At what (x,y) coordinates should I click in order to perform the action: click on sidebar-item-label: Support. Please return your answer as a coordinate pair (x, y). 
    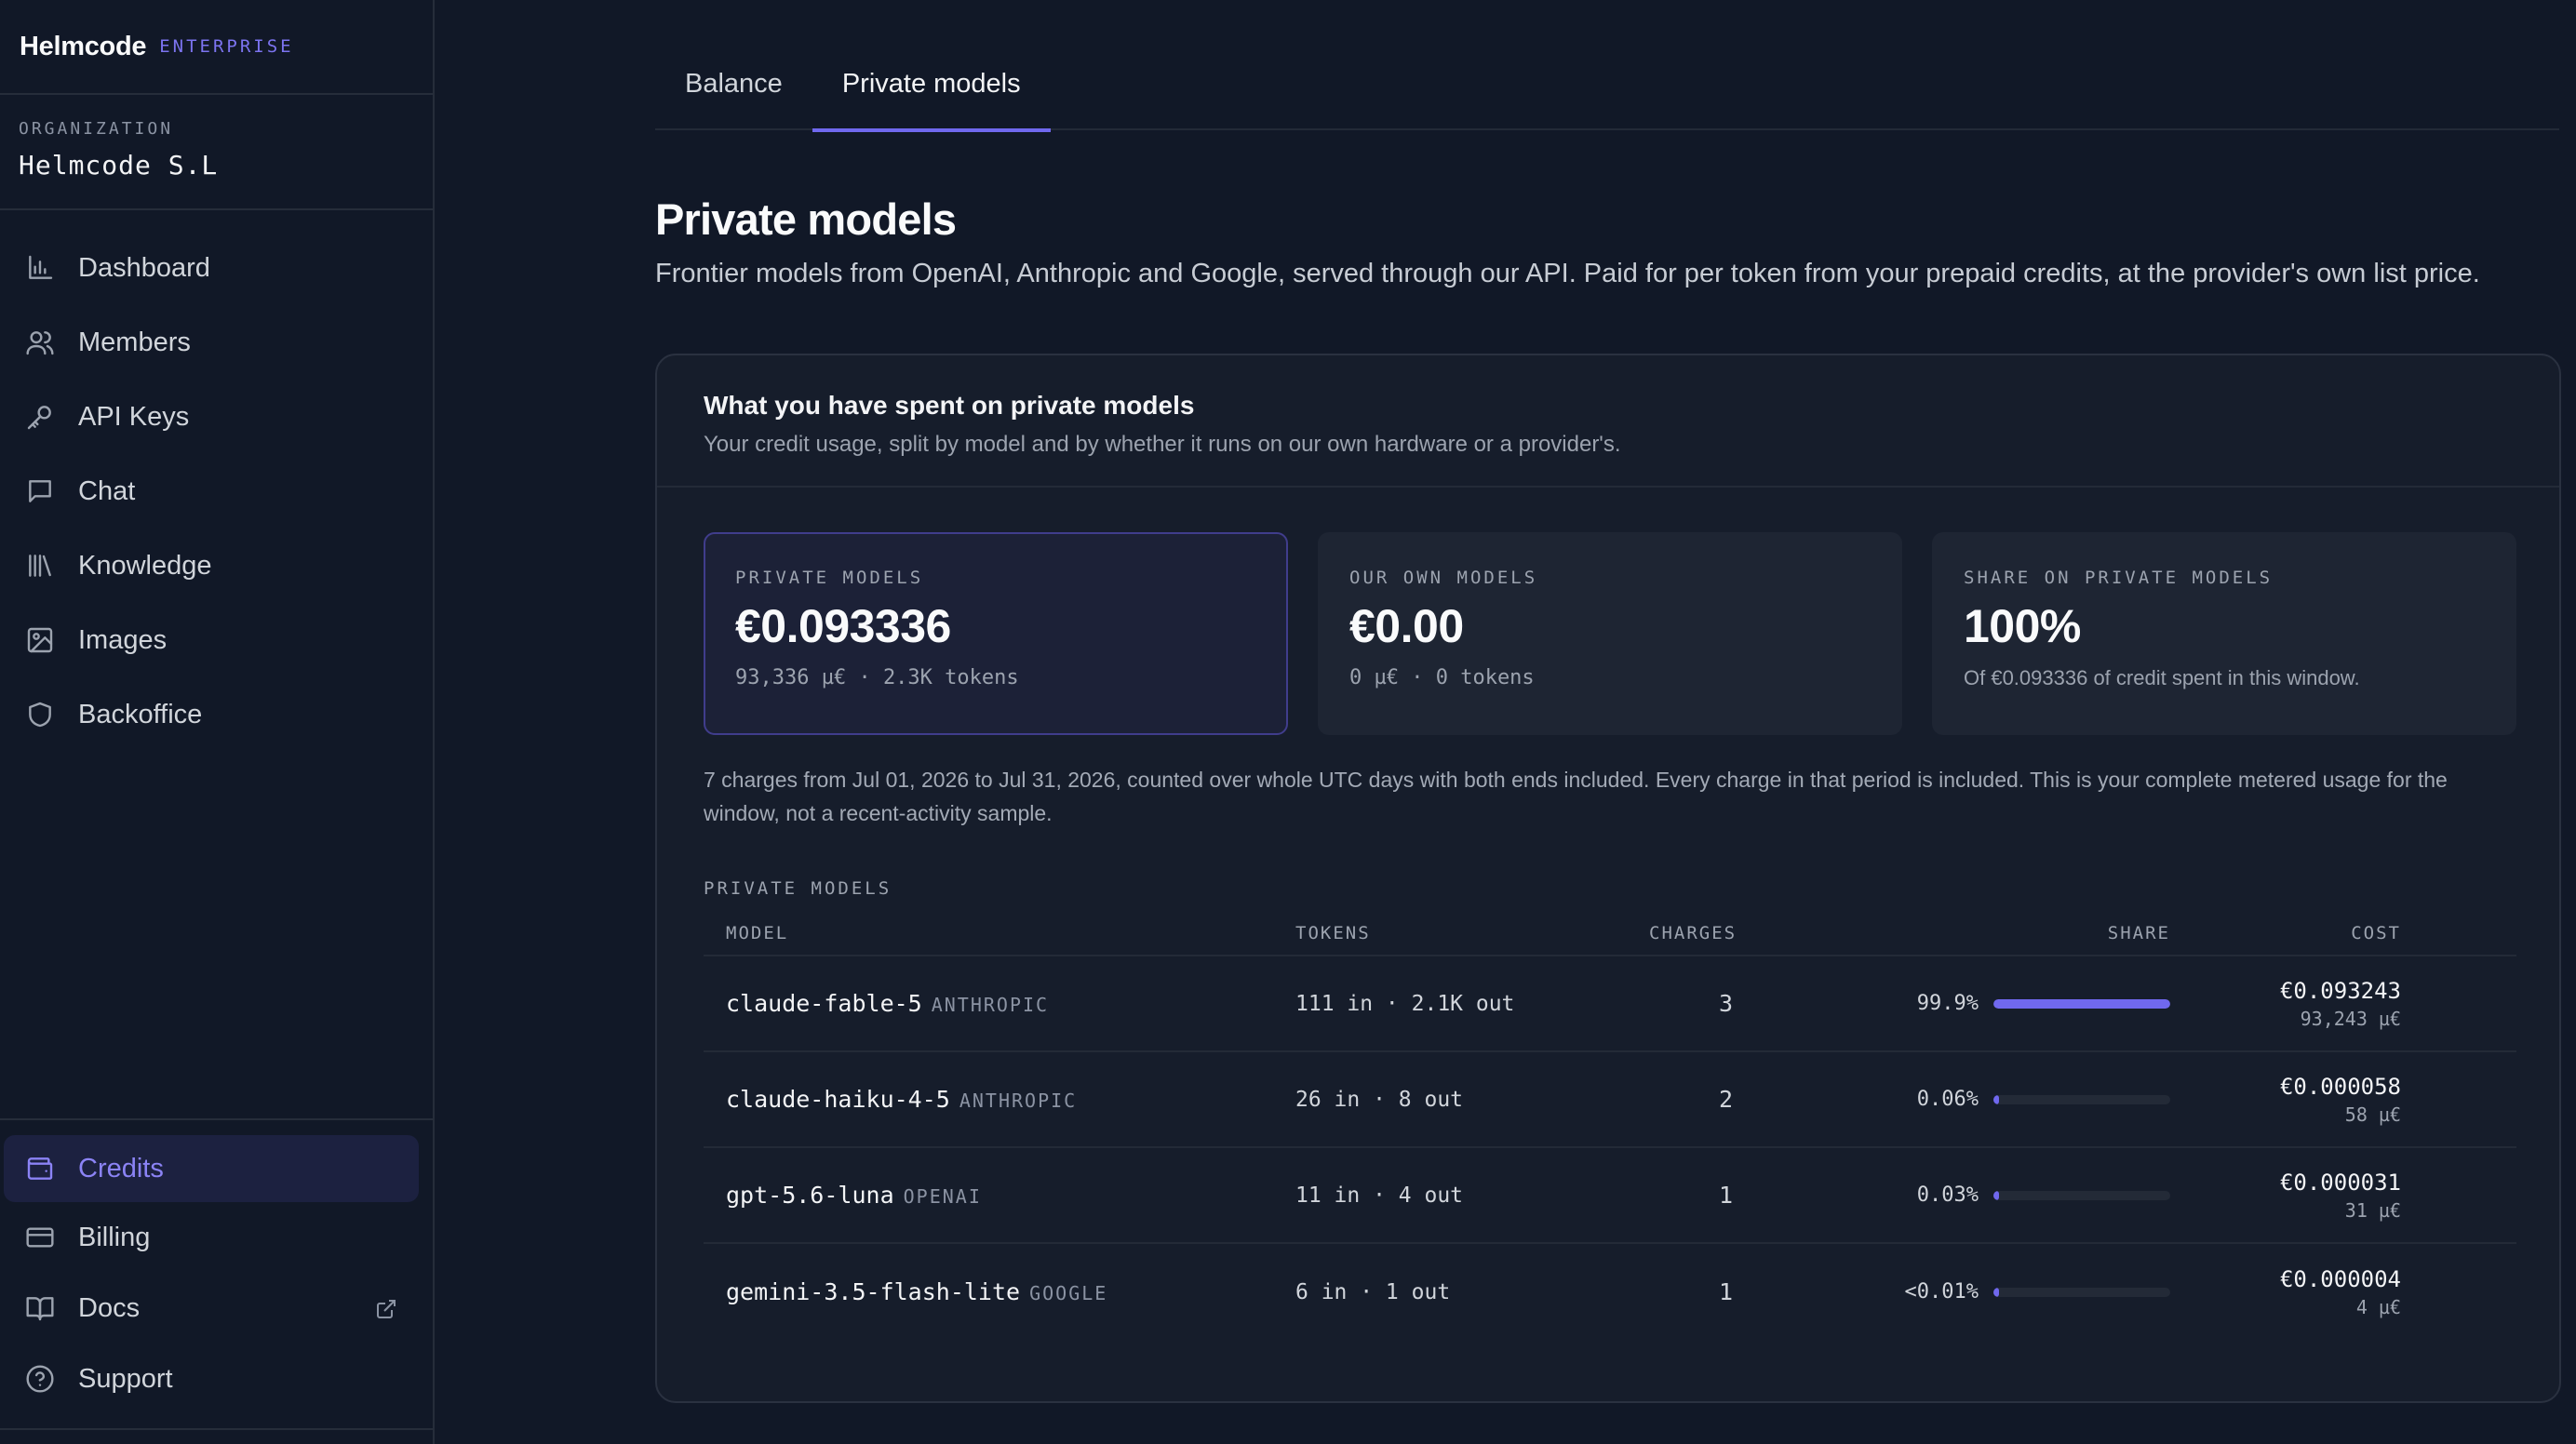
    Looking at the image, I should click on (125, 1378).